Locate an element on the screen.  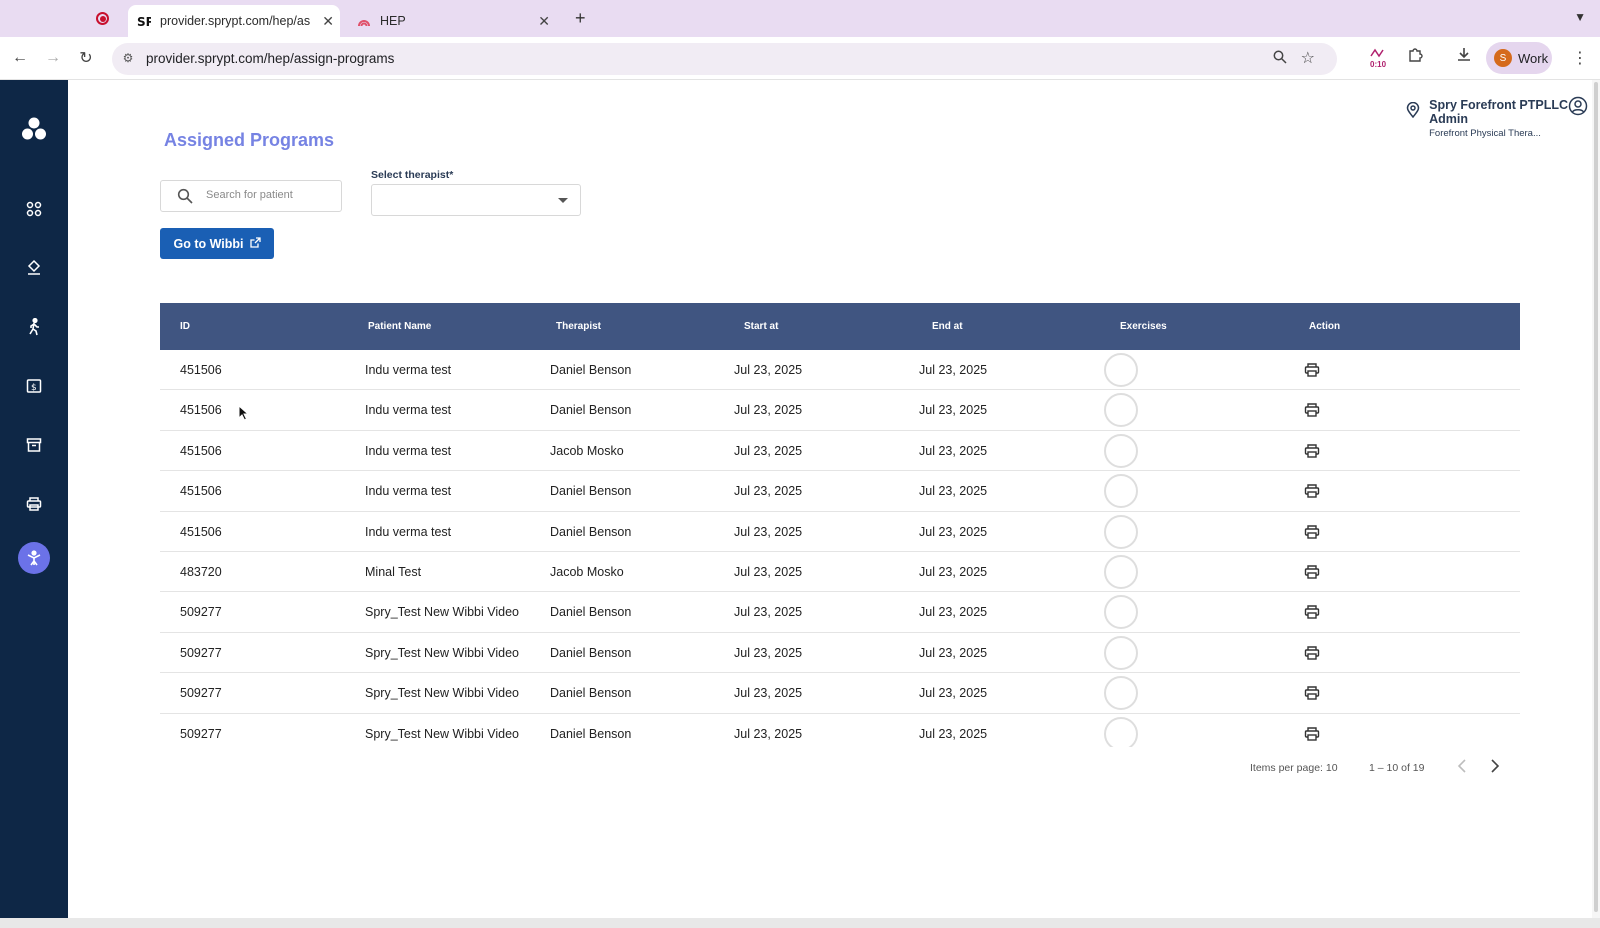
profile-button: S Work is located at coordinates (1519, 58).